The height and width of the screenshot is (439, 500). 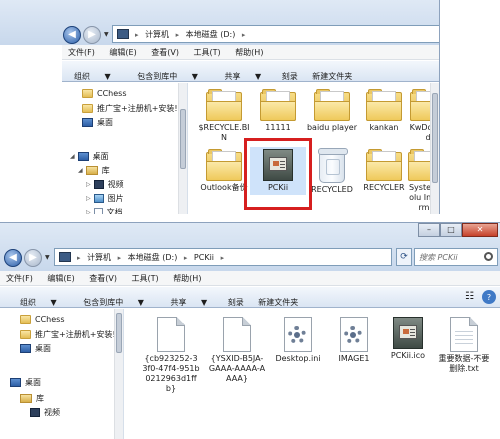 What do you see at coordinates (332, 127) in the screenshot?
I see `file-label: baidu player` at bounding box center [332, 127].